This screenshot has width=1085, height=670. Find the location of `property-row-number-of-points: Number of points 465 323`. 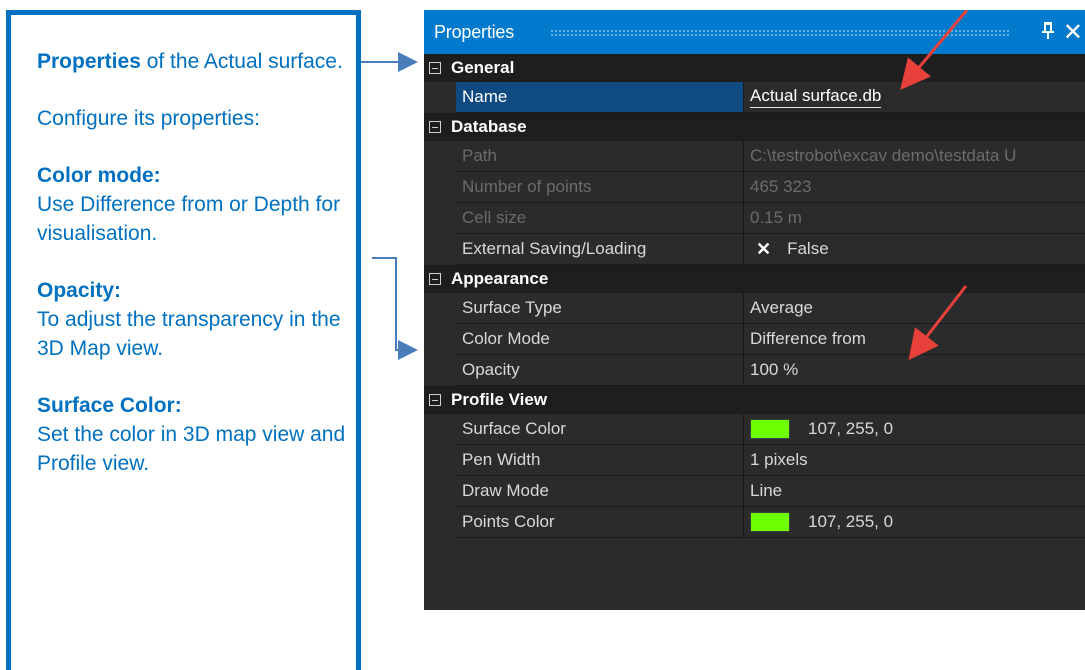

property-row-number-of-points: Number of points 465 323 is located at coordinates (754, 187).